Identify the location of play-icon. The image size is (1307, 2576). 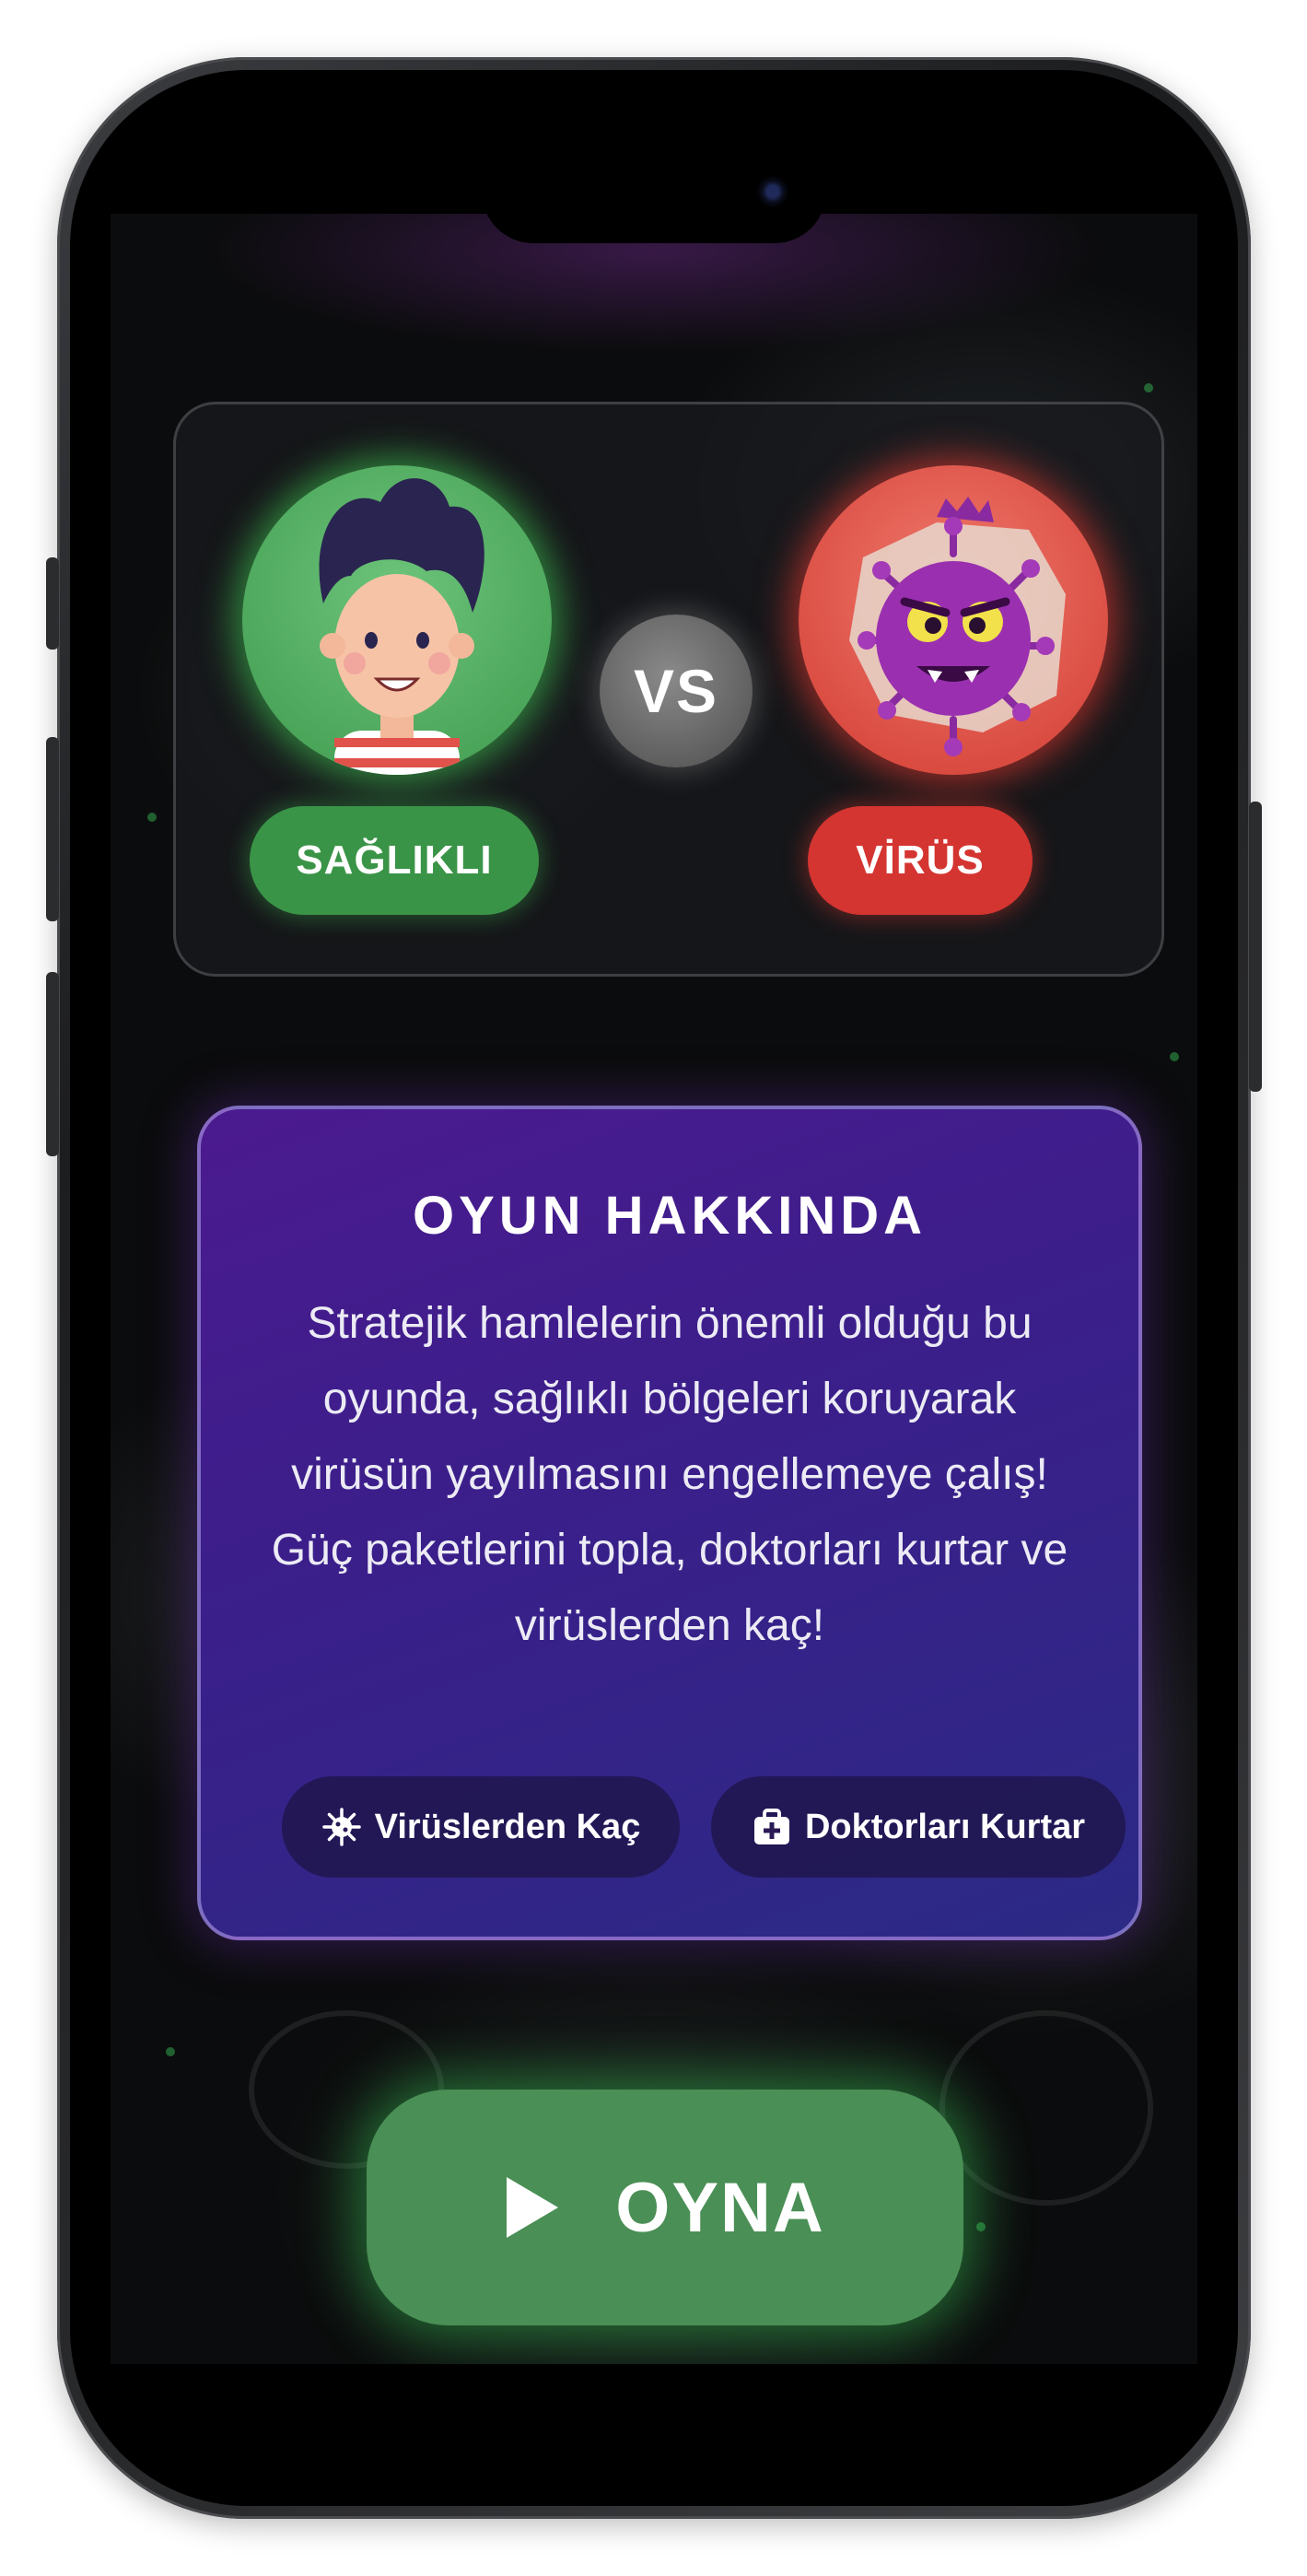
(532, 2207).